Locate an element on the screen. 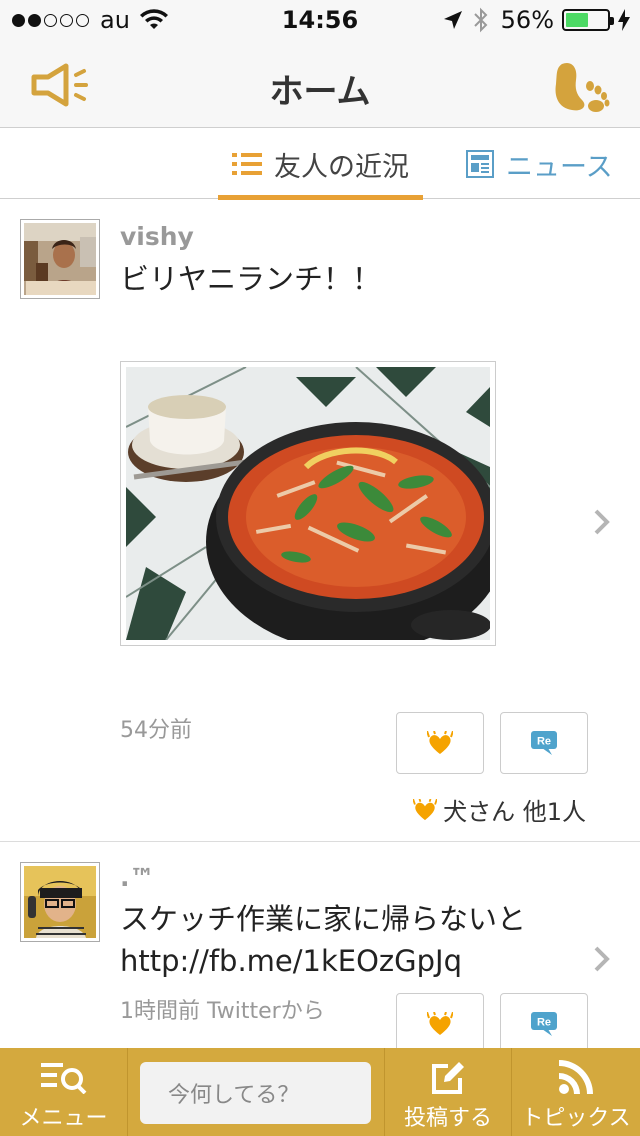 The height and width of the screenshot is (1136, 640). page-title: ホーム is located at coordinates (320, 92).